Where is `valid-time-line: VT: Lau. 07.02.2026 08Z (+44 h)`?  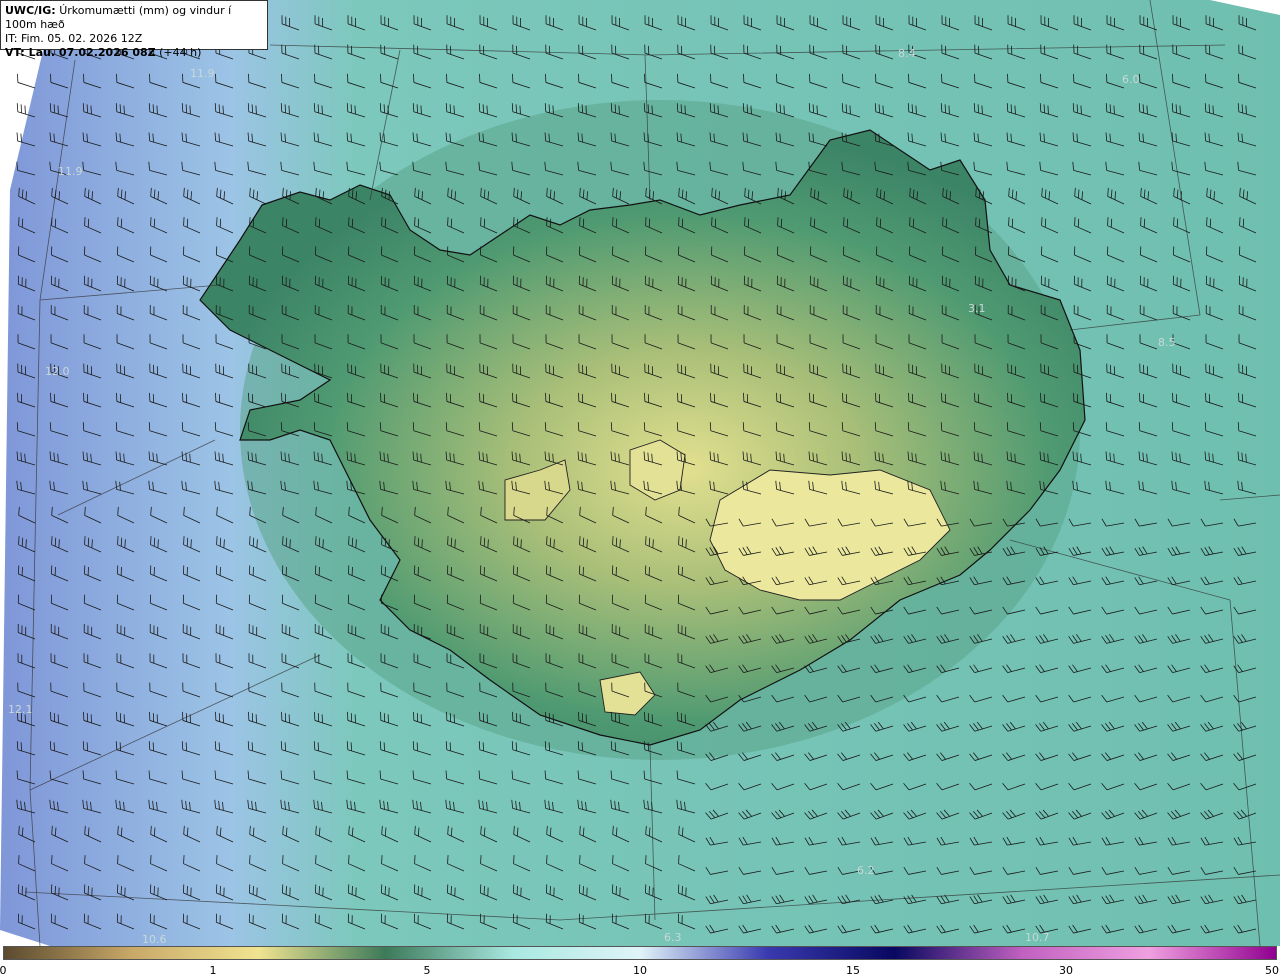
valid-time-line: VT: Lau. 07.02.2026 08Z (+44 h) is located at coordinates (134, 53).